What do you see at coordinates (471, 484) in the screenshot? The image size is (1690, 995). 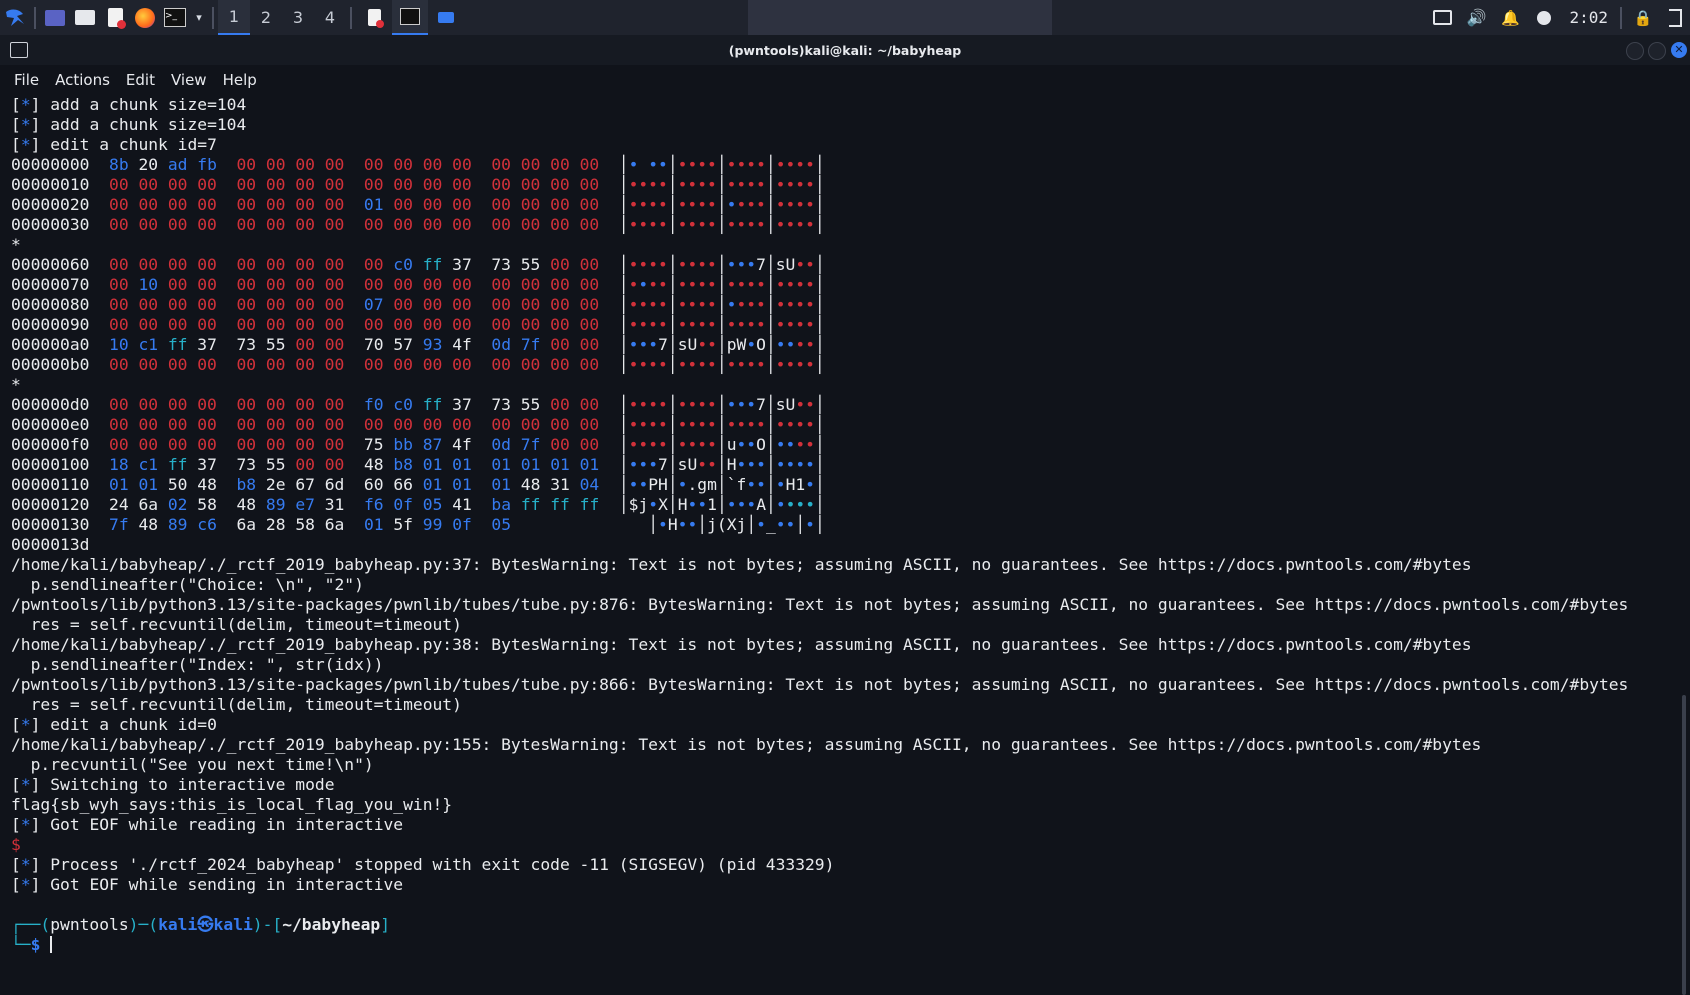 I see `terminal-text: 01 01 01` at bounding box center [471, 484].